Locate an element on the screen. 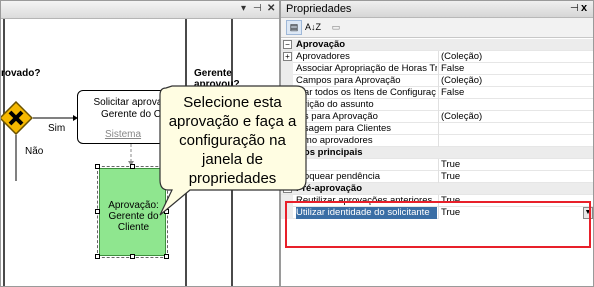 The image size is (594, 287). pin-icon: ⊣ is located at coordinates (574, 8).